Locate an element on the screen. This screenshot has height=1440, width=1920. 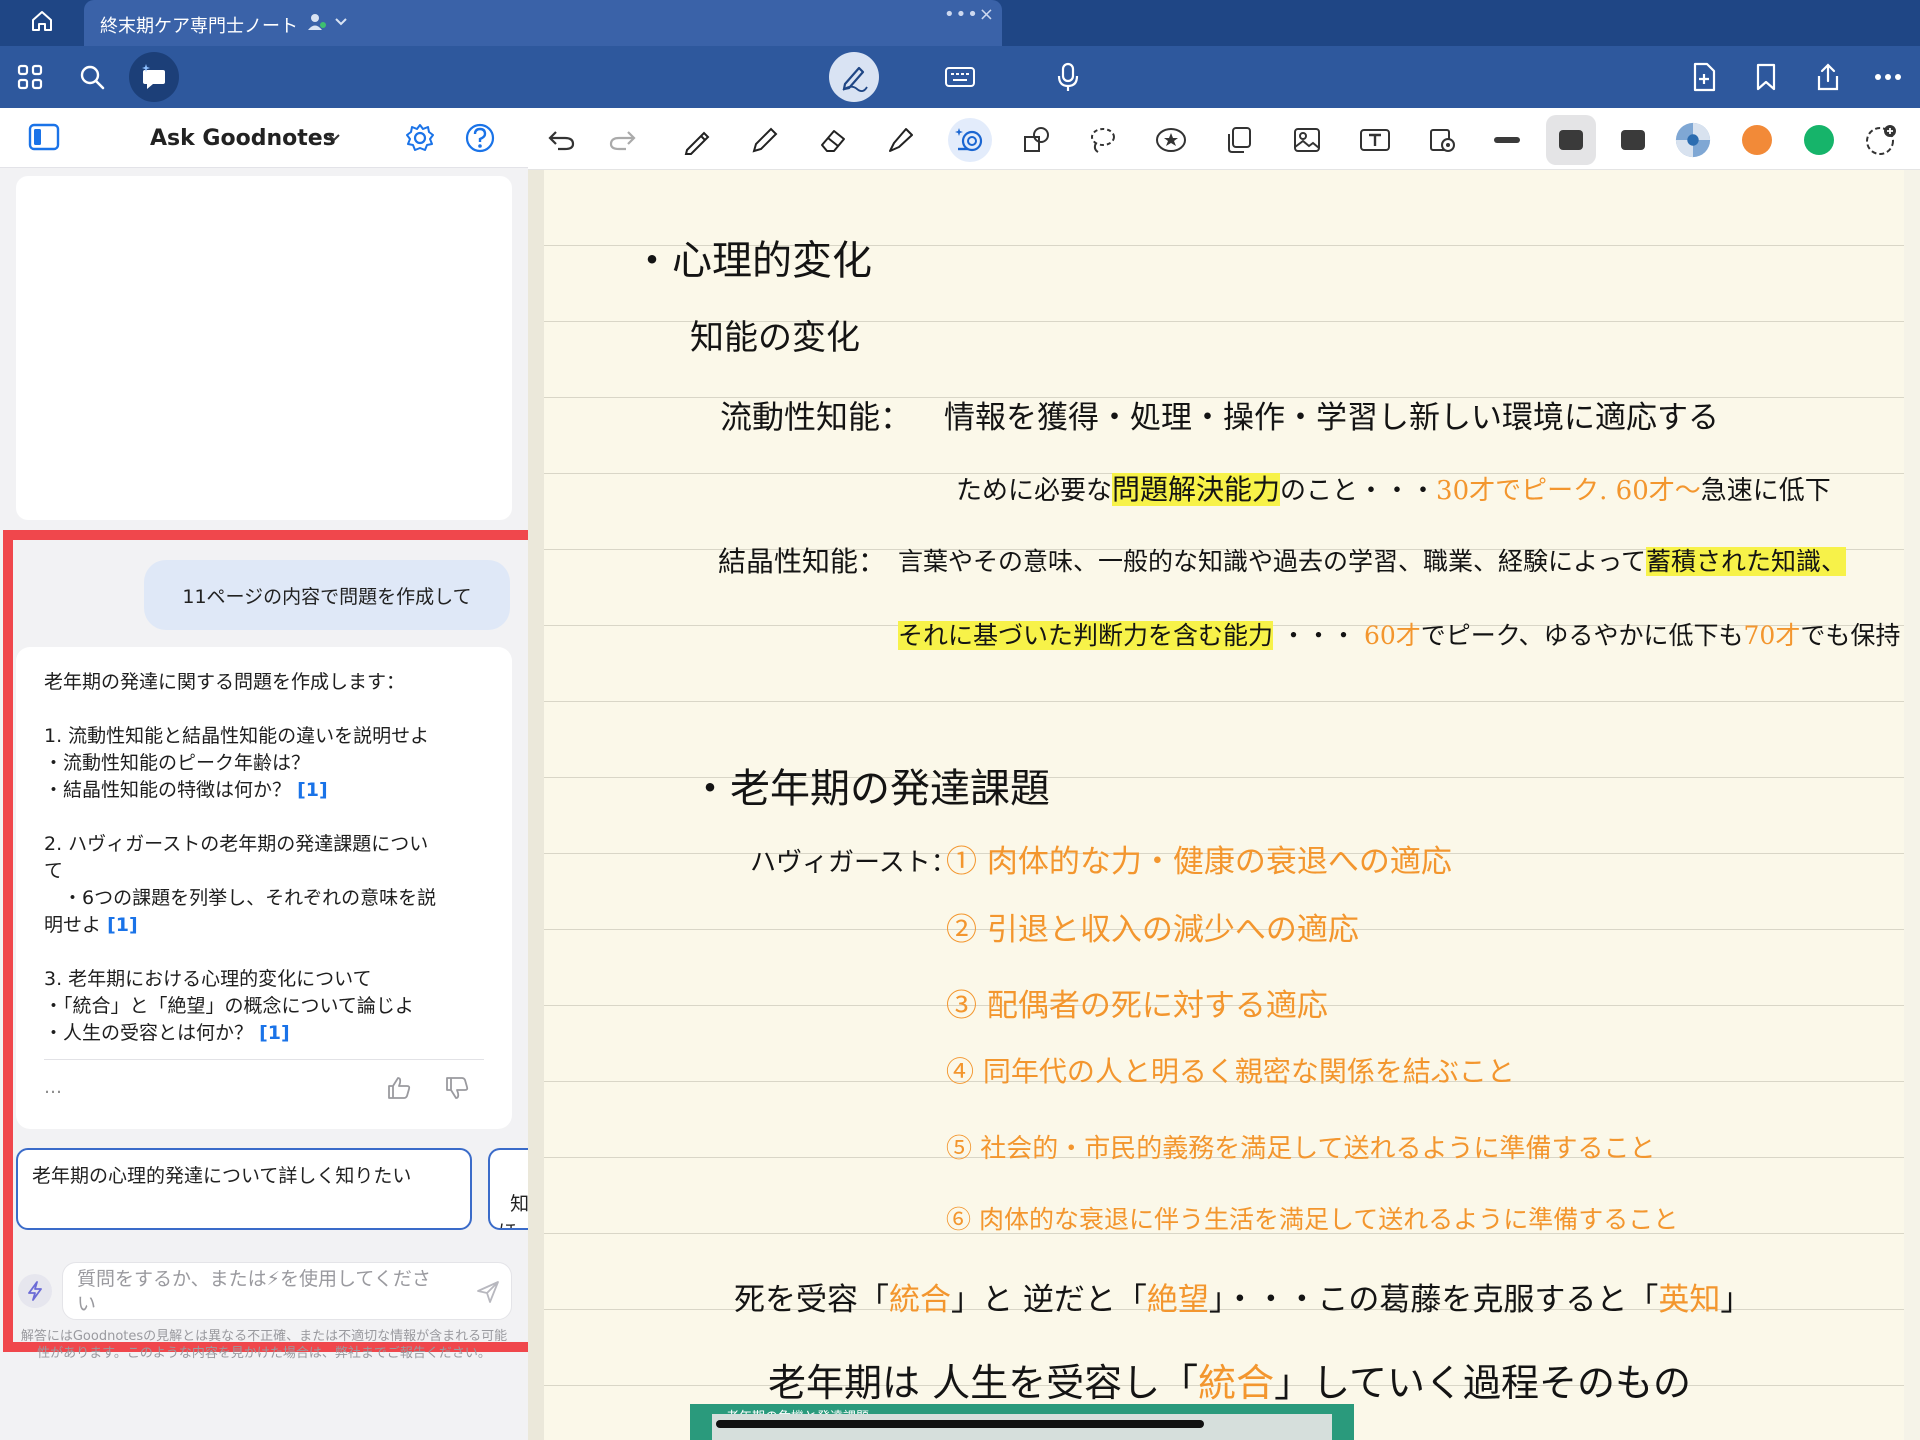
note-crystallized-line-2-d: でピーク、ゆるやかに低下も is located at coordinates (1582, 635).